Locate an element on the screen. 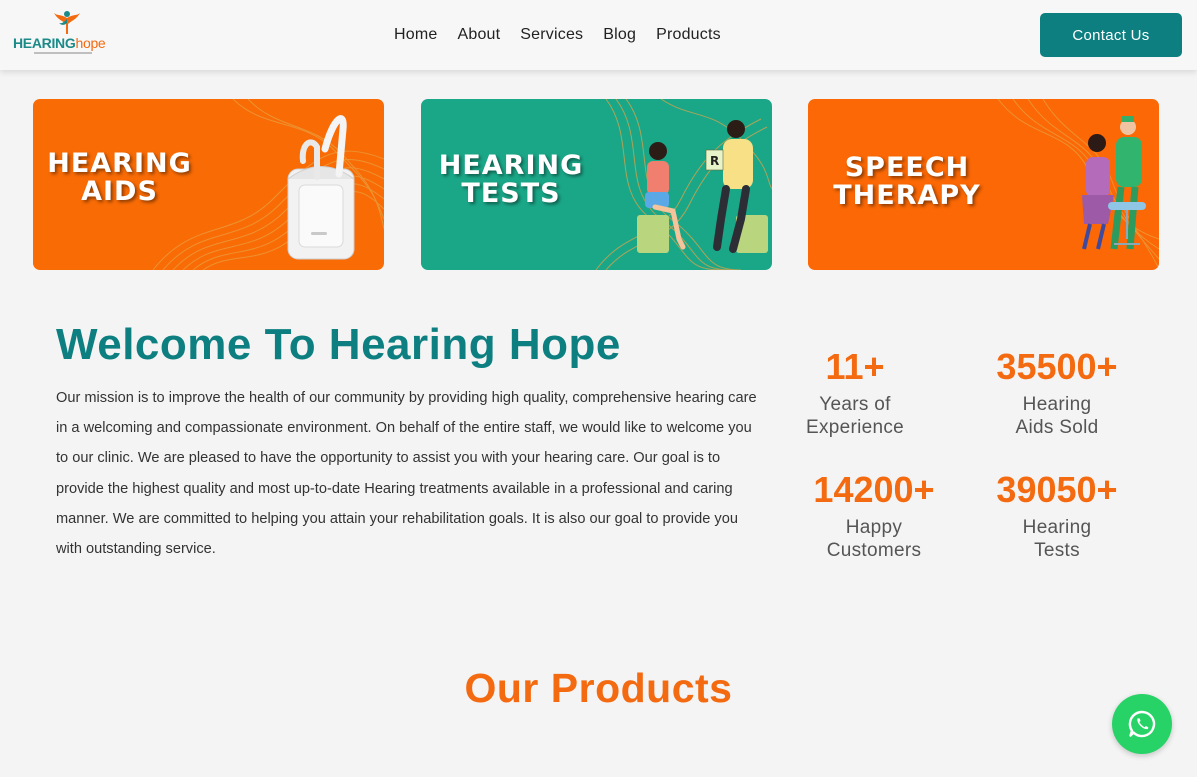  stat-value: 35500+ is located at coordinates (1057, 366).